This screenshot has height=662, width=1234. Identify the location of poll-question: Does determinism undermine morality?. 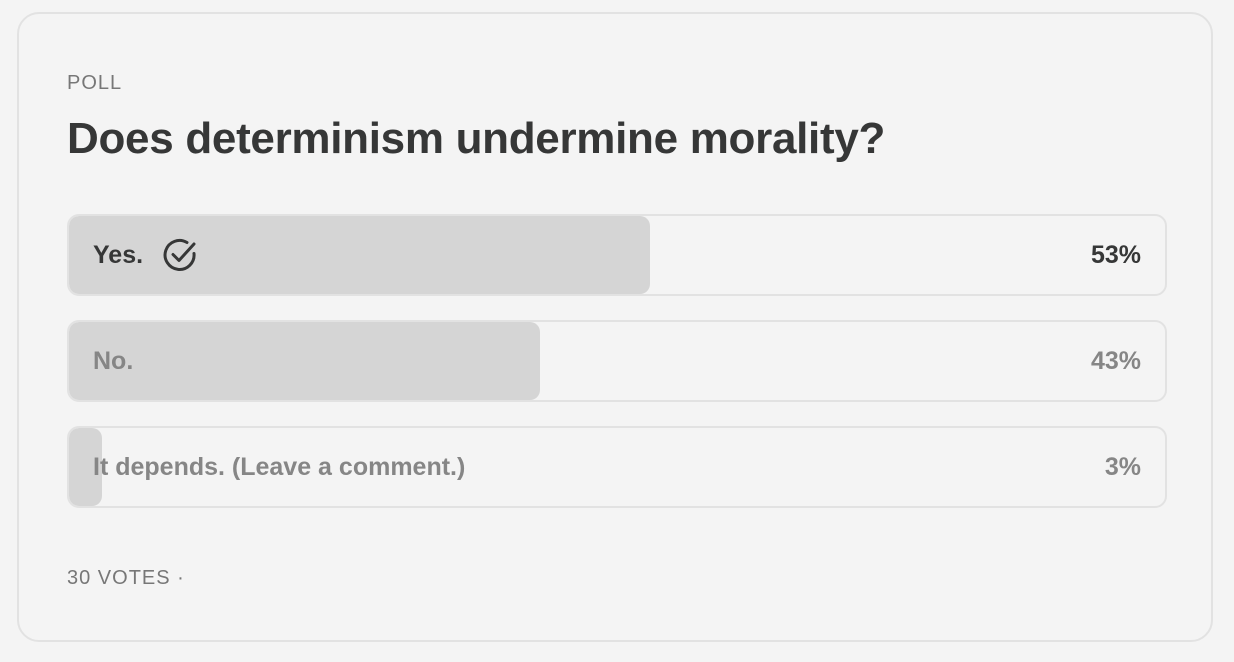
(476, 138).